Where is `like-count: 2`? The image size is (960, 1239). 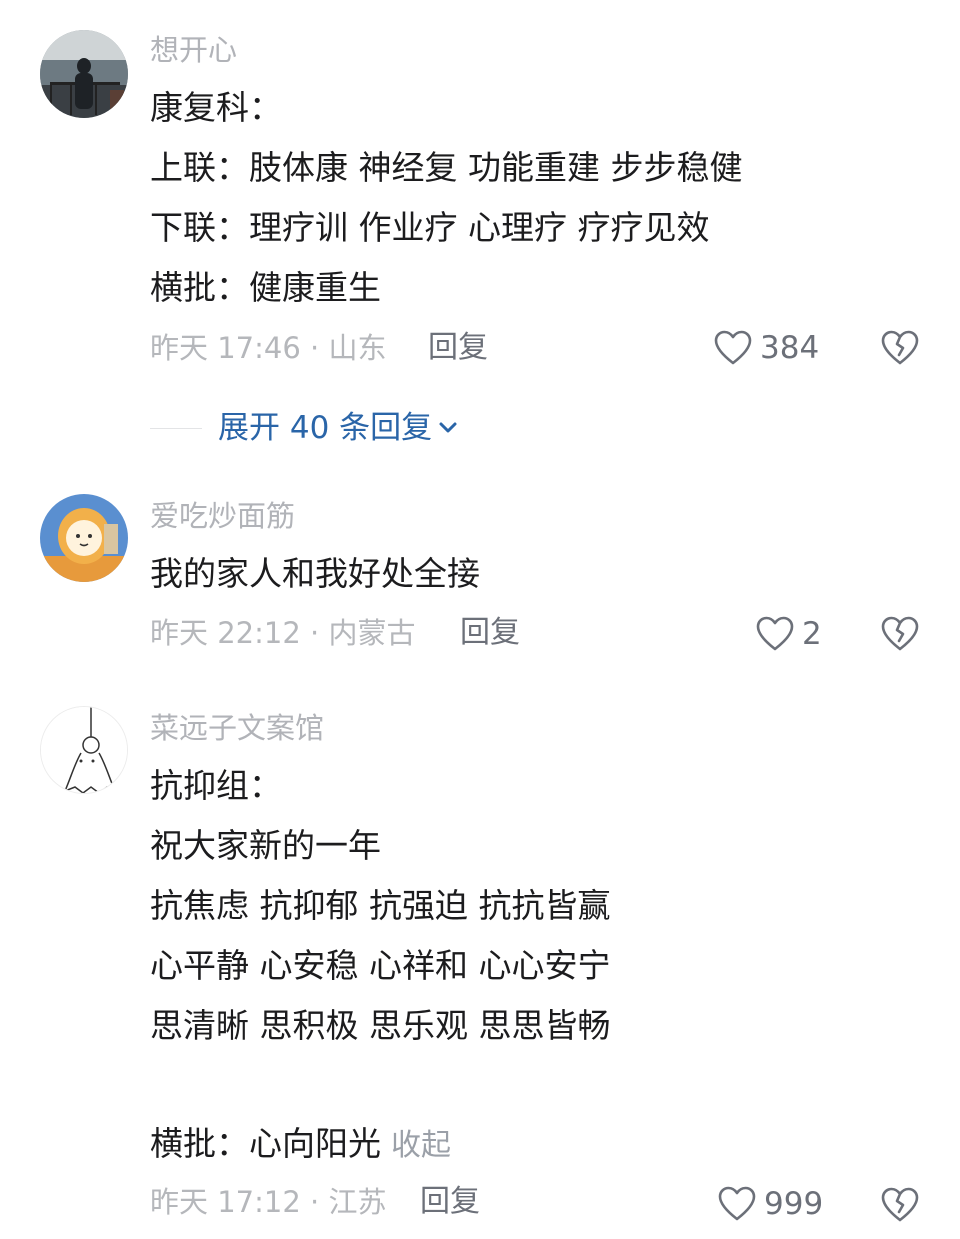
like-count: 2 is located at coordinates (812, 634).